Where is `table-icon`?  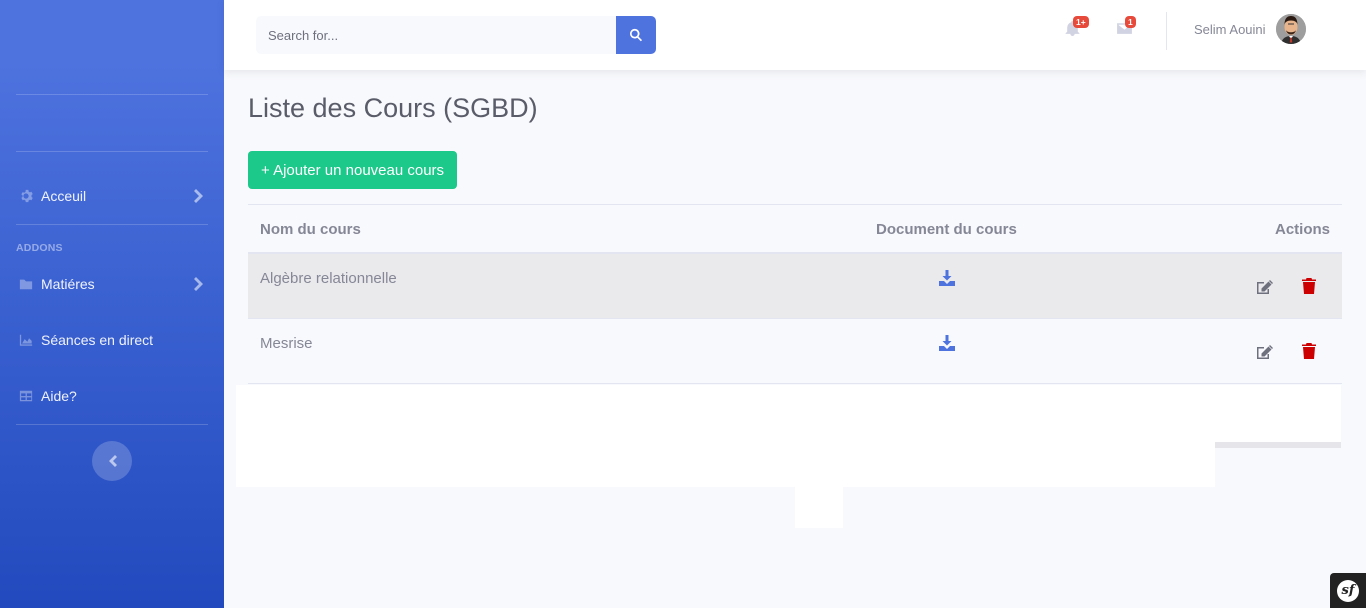 table-icon is located at coordinates (25, 396).